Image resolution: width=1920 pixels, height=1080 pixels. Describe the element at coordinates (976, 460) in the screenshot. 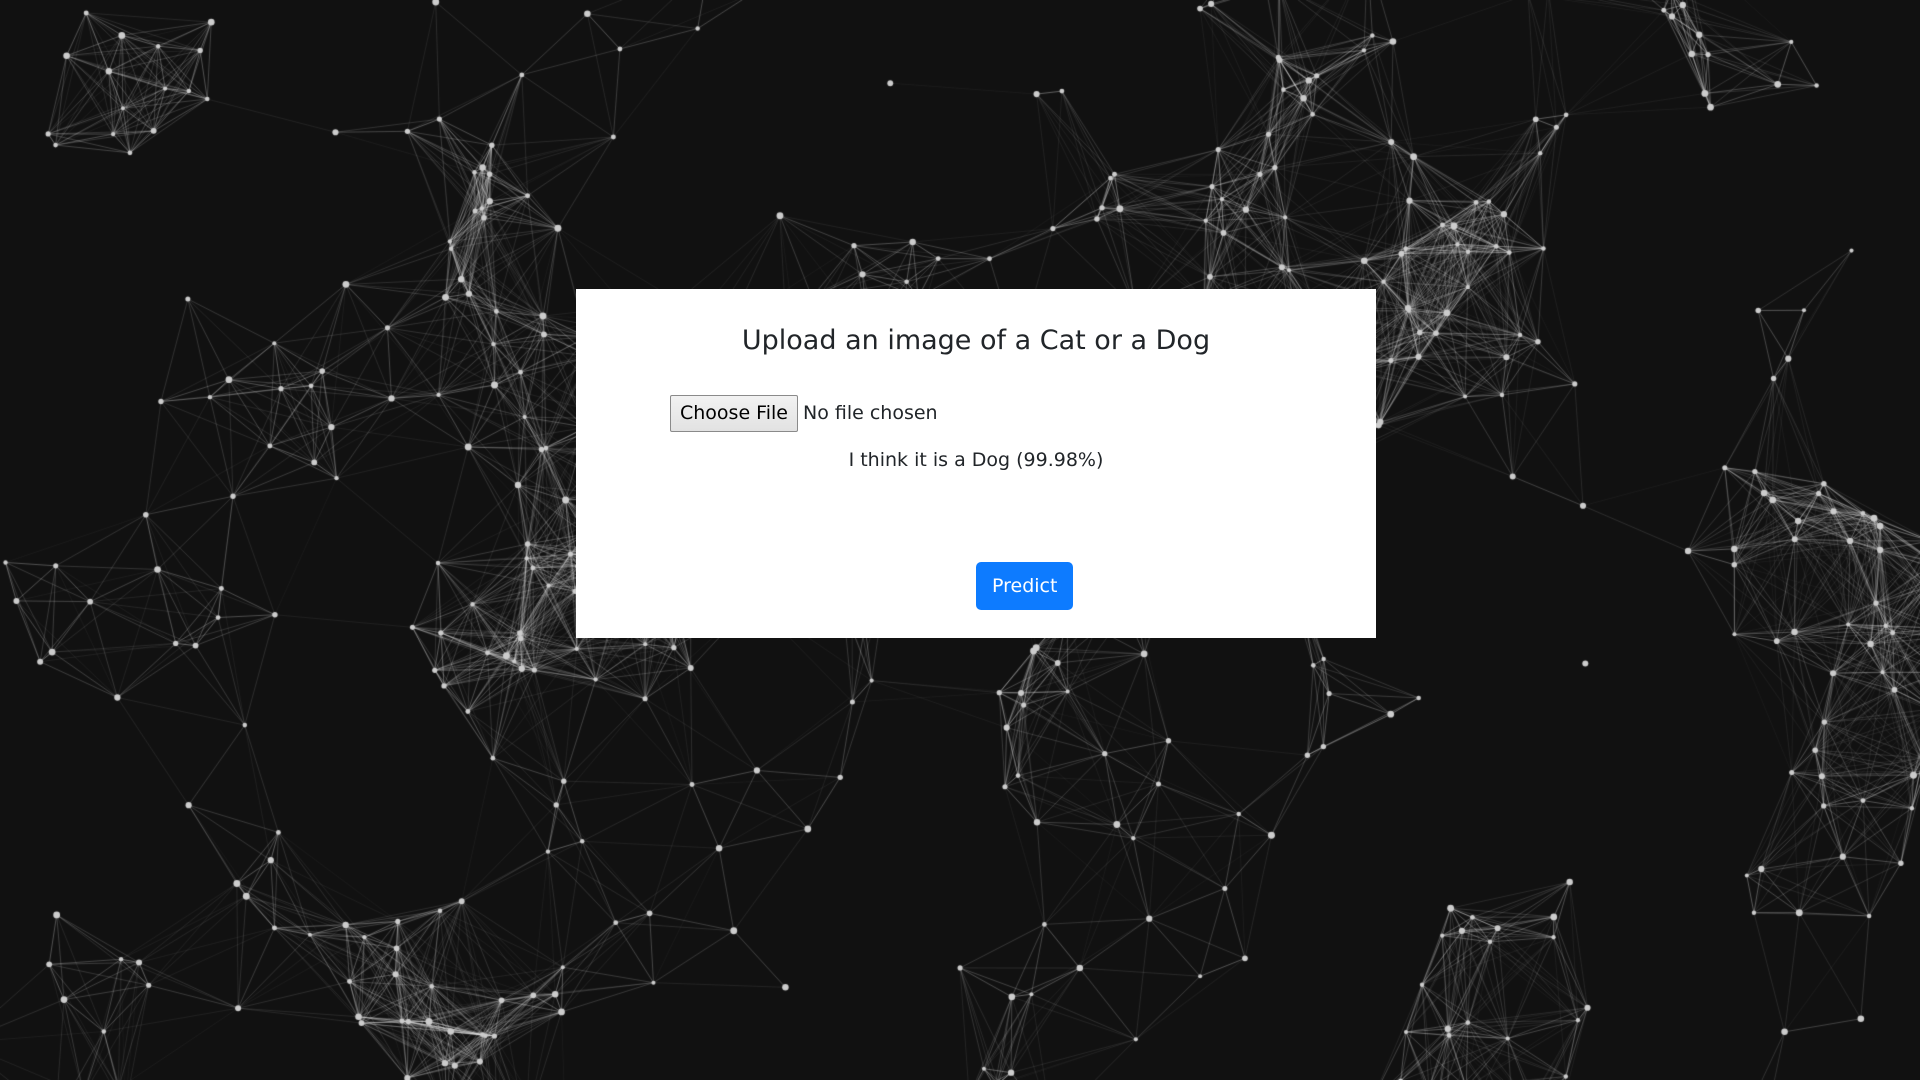

I see `prediction-result: I think it is a Dog (99.98%)` at that location.